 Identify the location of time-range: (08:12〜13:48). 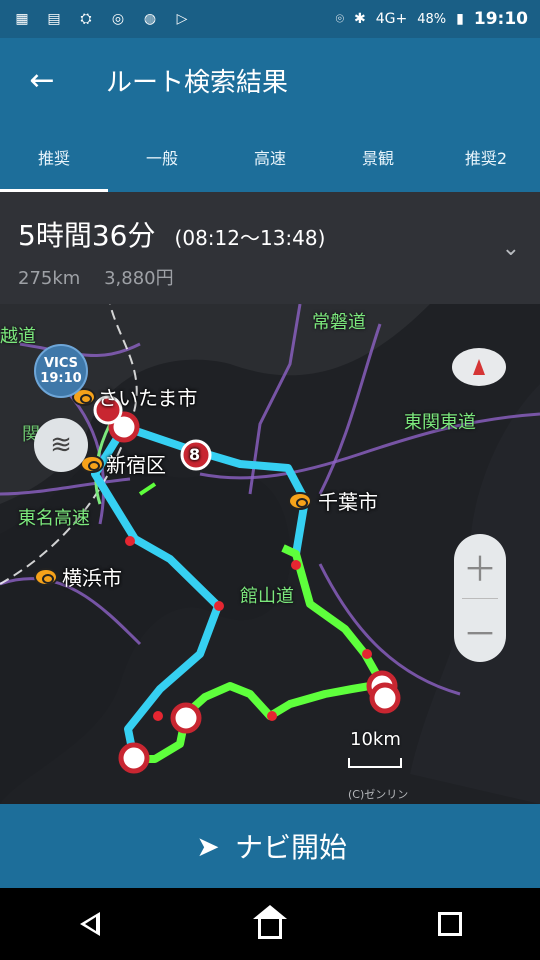
(250, 238).